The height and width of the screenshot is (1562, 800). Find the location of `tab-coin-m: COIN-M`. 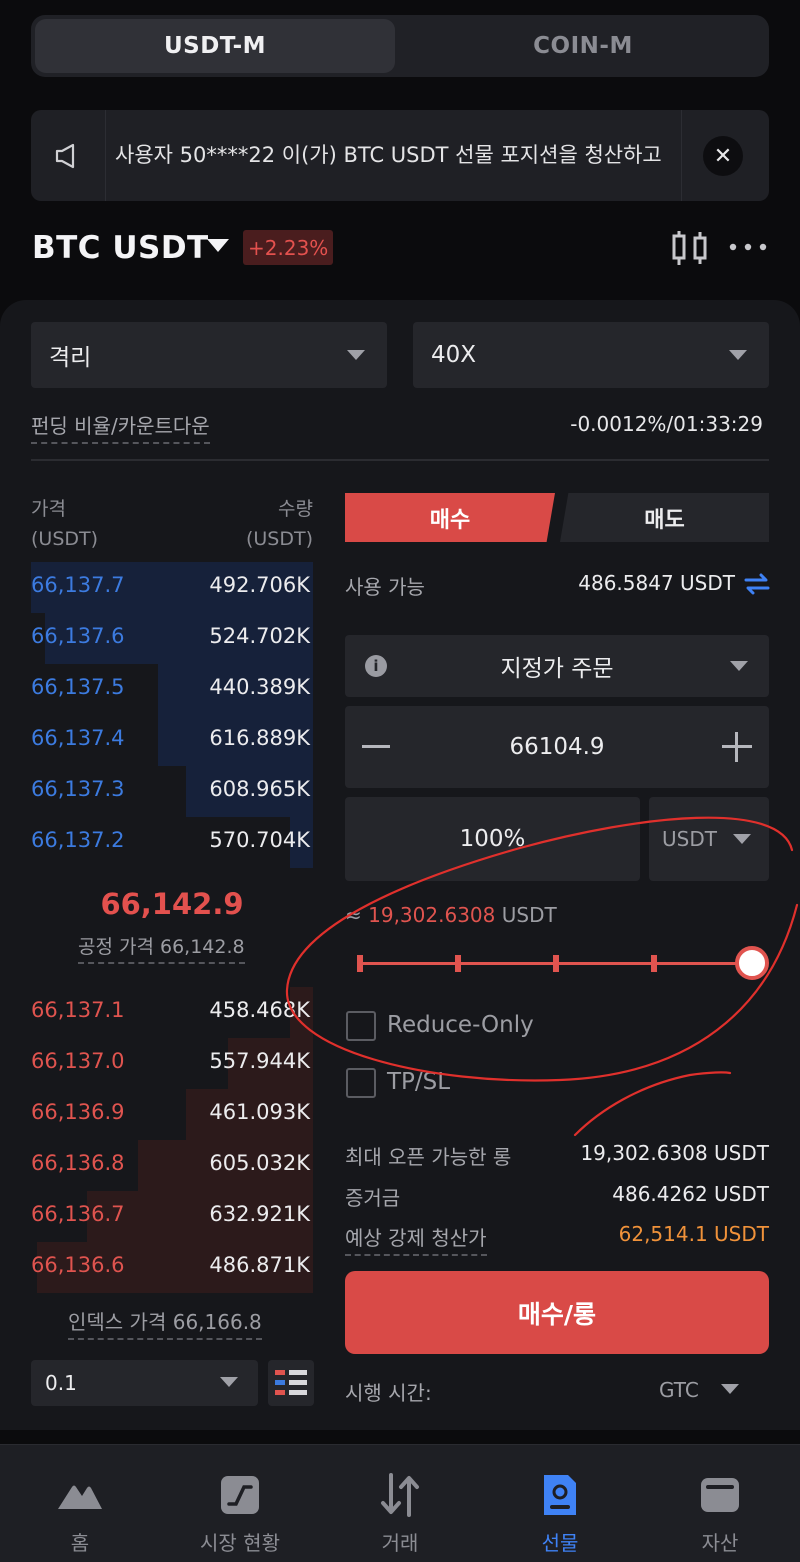

tab-coin-m: COIN-M is located at coordinates (583, 46).